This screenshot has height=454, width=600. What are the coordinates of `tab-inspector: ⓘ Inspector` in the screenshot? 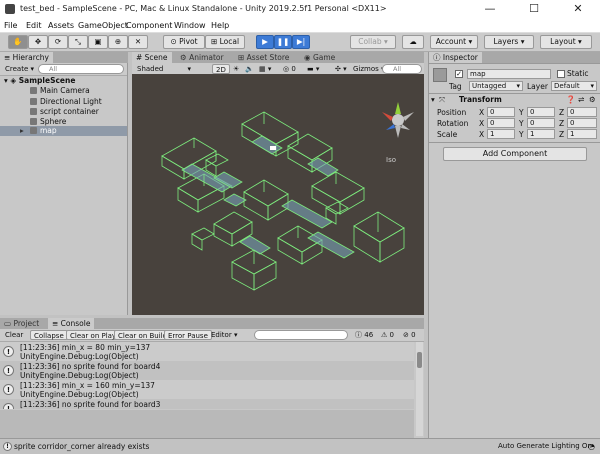 It's located at (455, 57).